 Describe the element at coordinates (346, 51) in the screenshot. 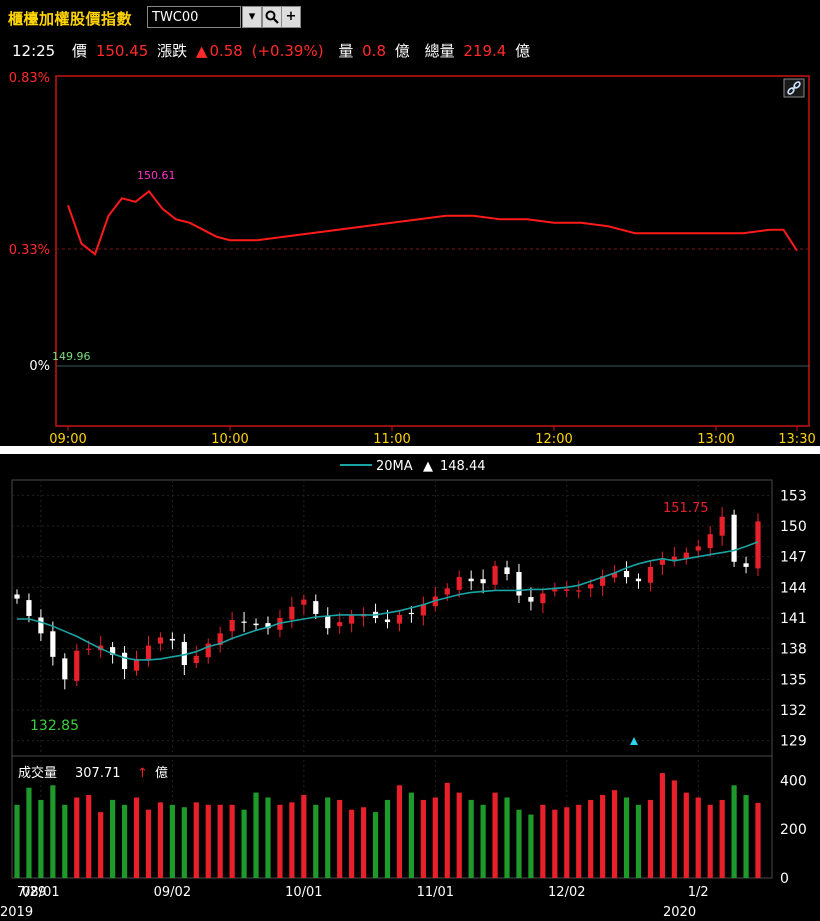

I see `volume-label: 量` at that location.